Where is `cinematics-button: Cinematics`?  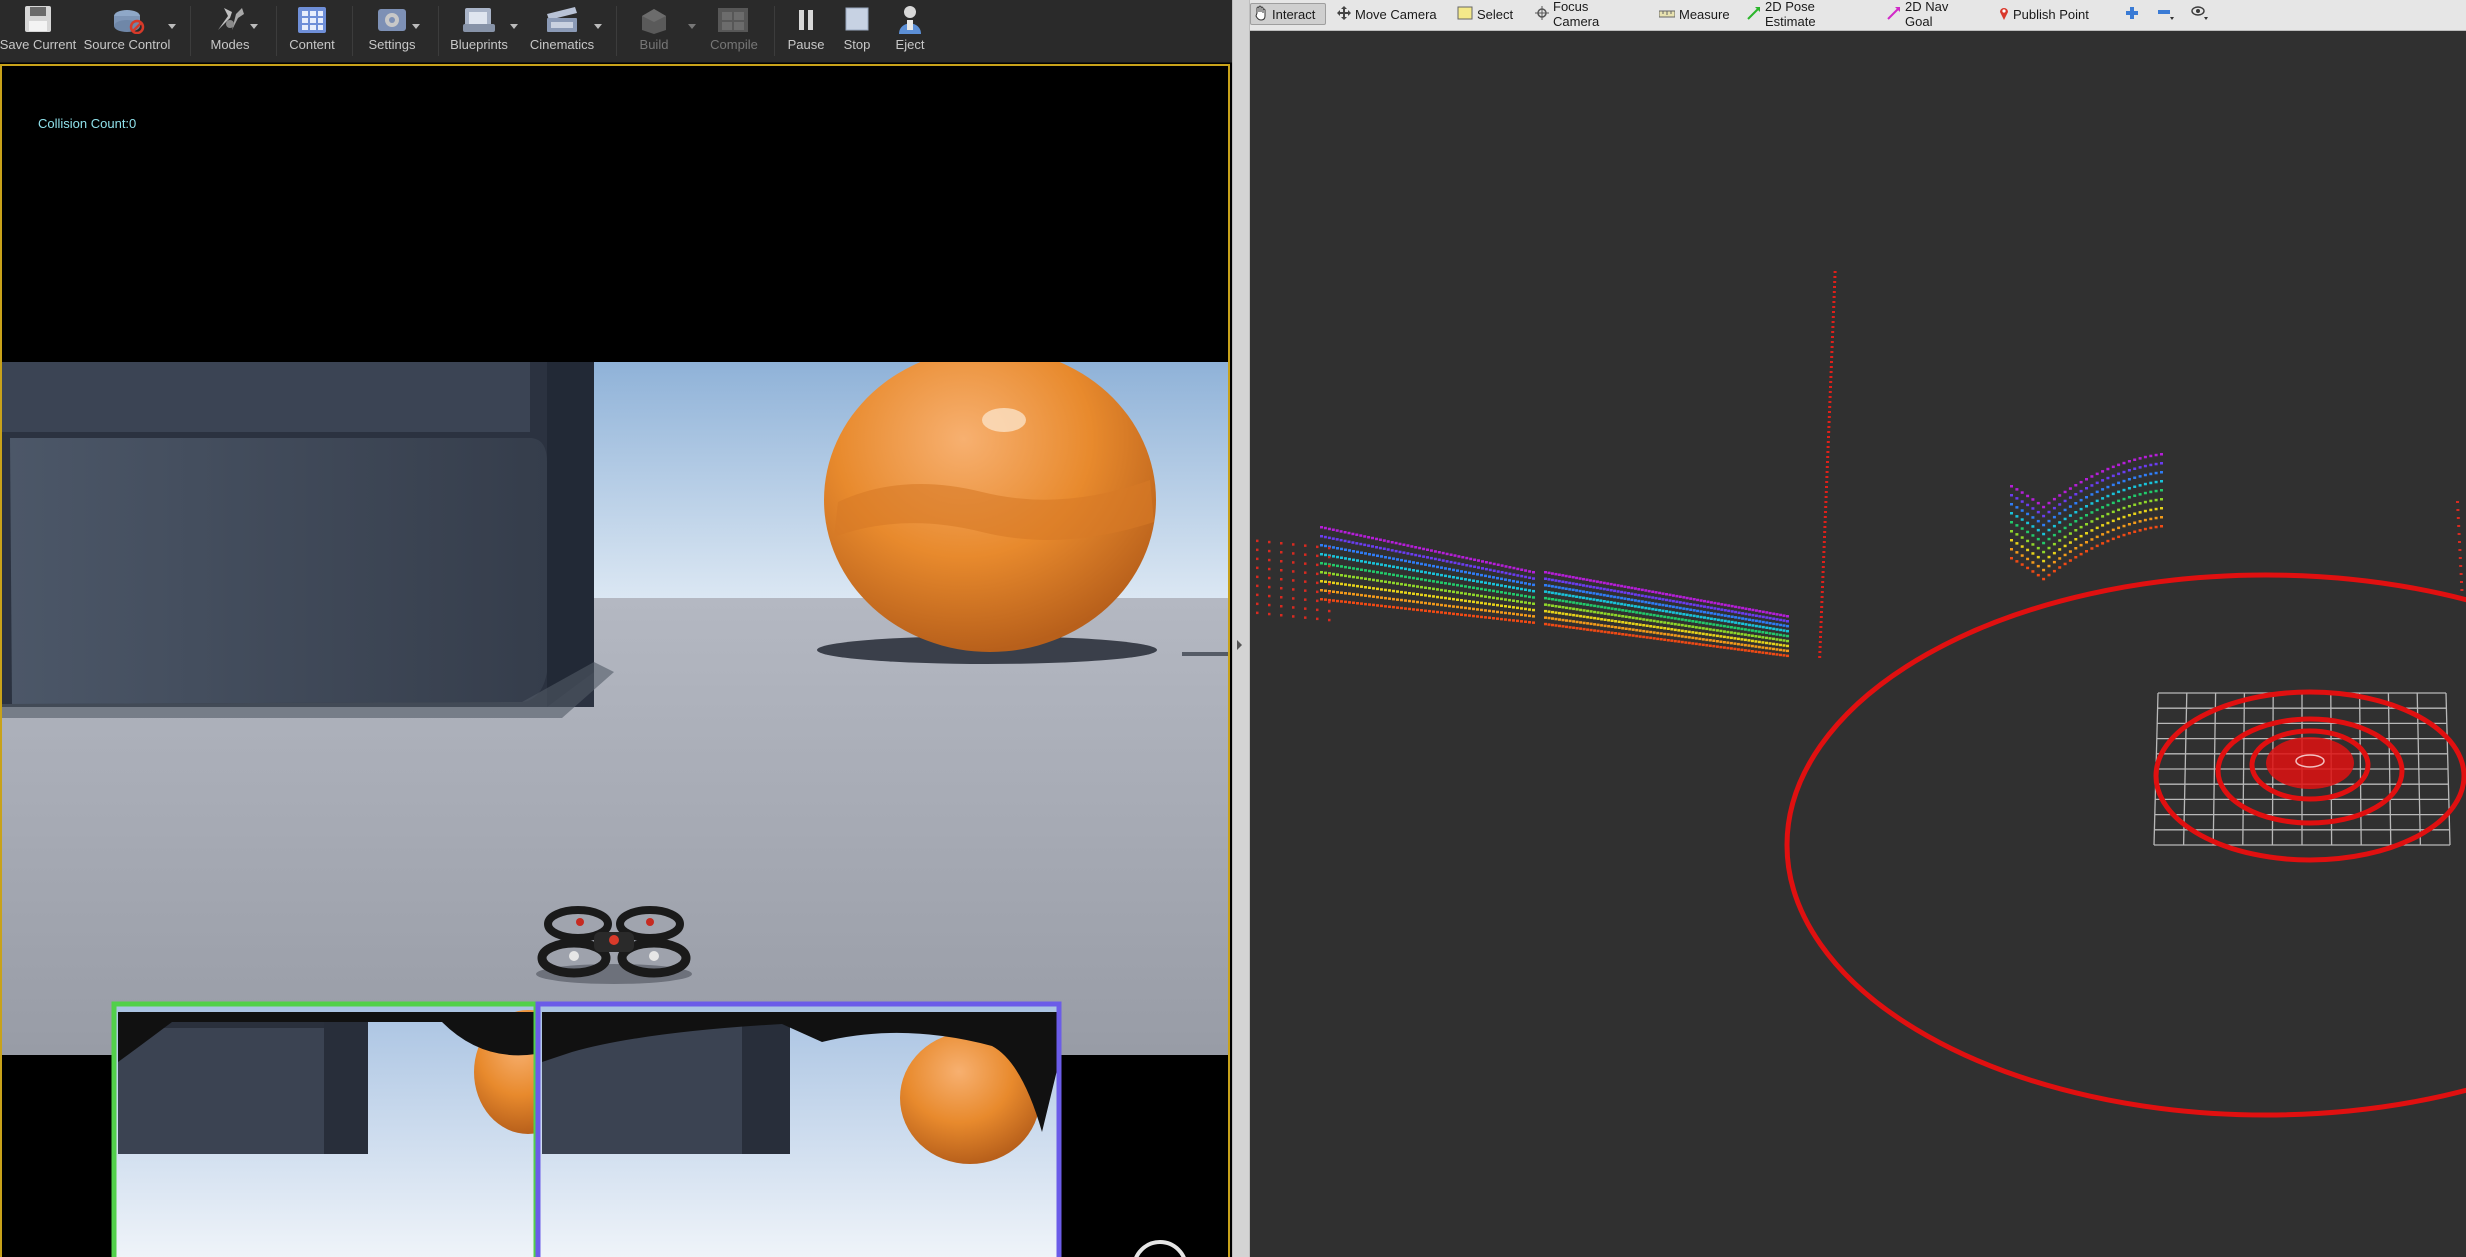
cinematics-button: Cinematics is located at coordinates (562, 31).